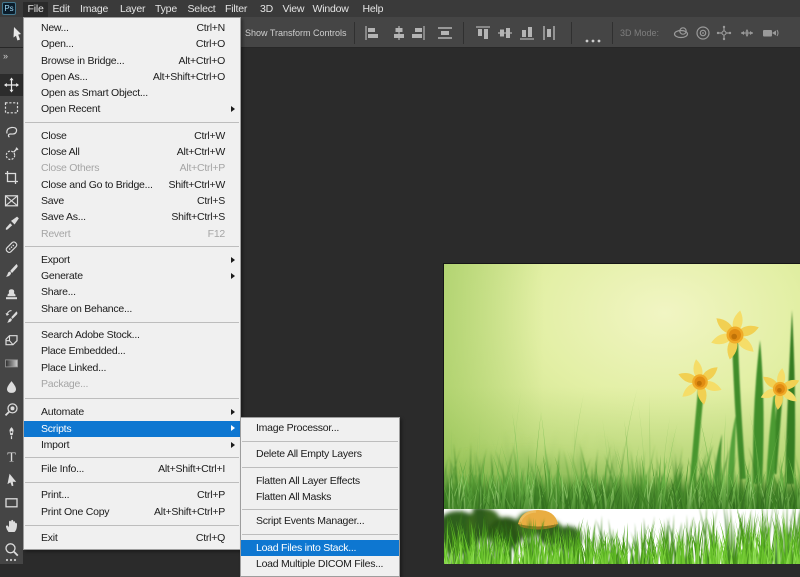 Image resolution: width=800 pixels, height=577 pixels. Describe the element at coordinates (11, 457) in the screenshot. I see `svg-text: T` at that location.